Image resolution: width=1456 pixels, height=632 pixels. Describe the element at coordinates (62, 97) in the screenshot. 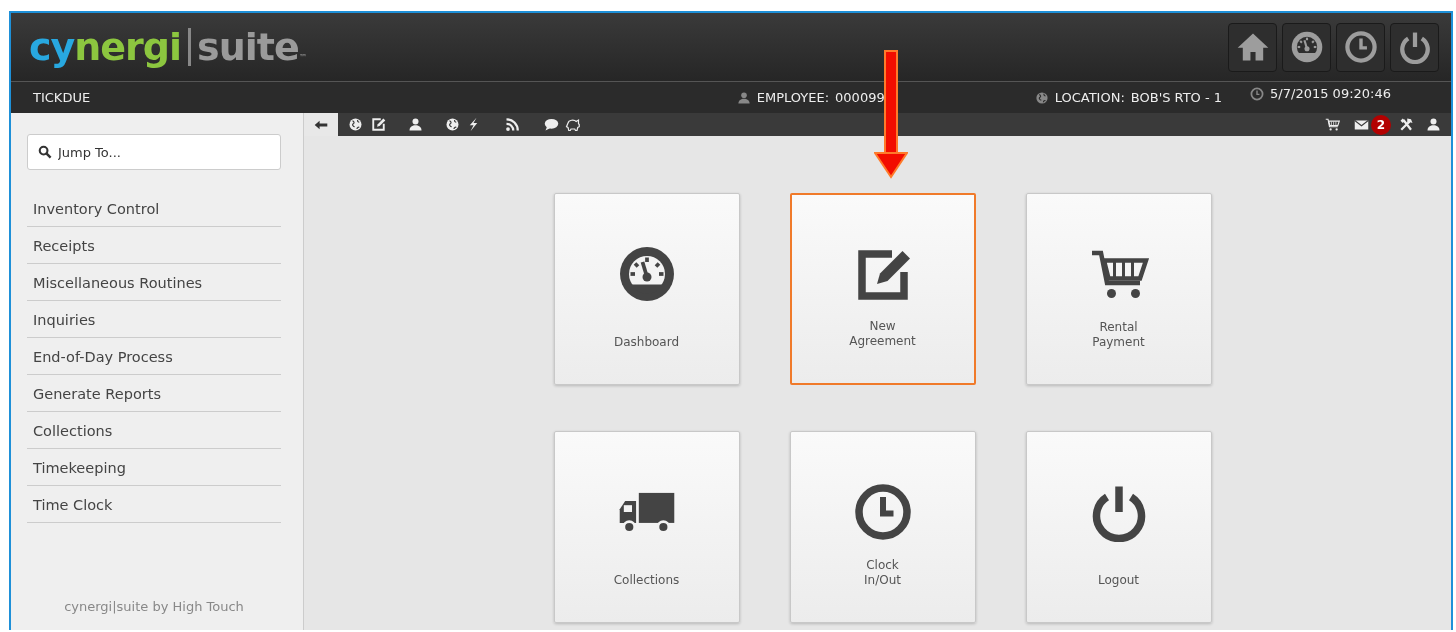

I see `module-name: TICKDUE` at that location.